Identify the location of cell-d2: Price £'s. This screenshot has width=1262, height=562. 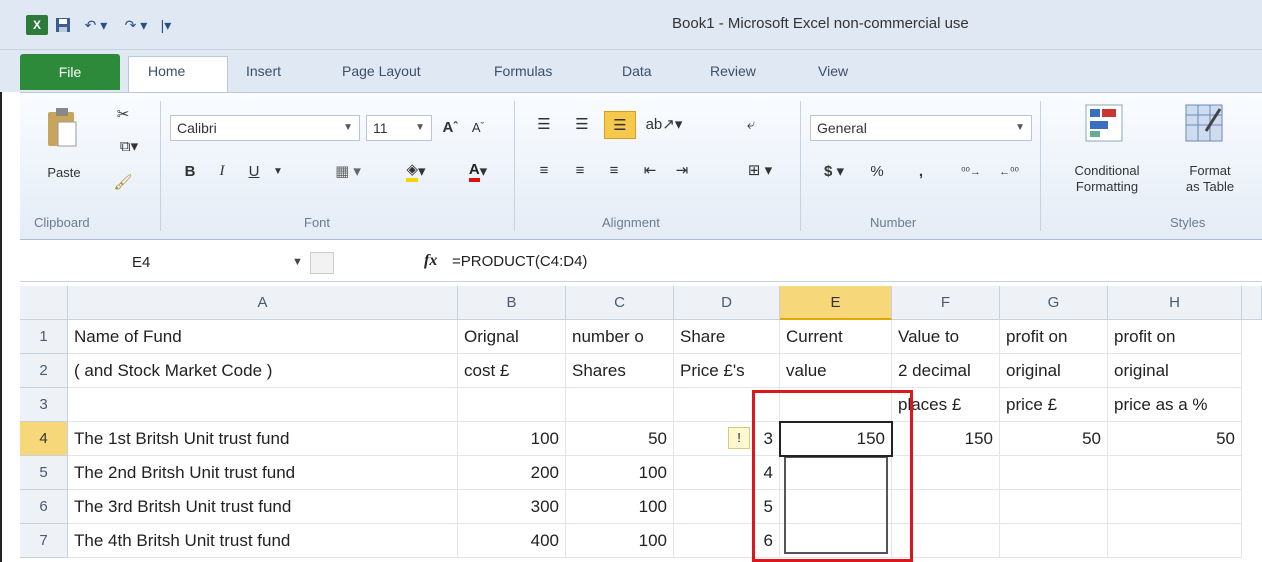
(727, 371).